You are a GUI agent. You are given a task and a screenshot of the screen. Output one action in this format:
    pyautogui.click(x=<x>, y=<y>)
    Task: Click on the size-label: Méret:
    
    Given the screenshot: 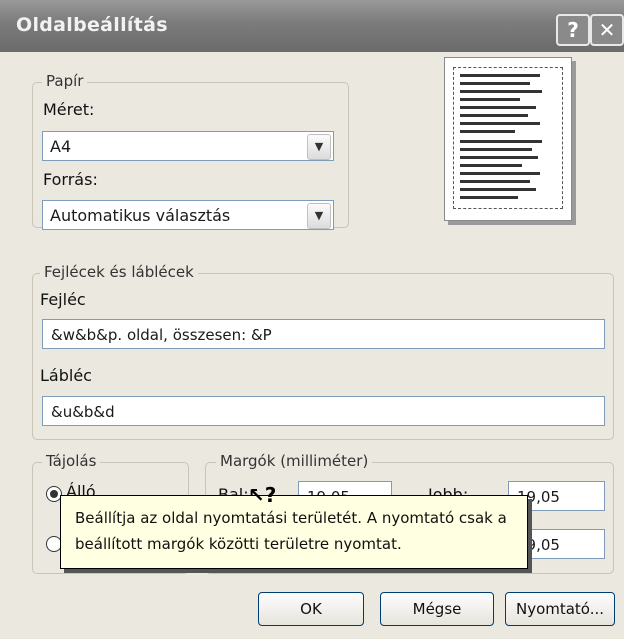 What is the action you would take?
    pyautogui.click(x=69, y=109)
    